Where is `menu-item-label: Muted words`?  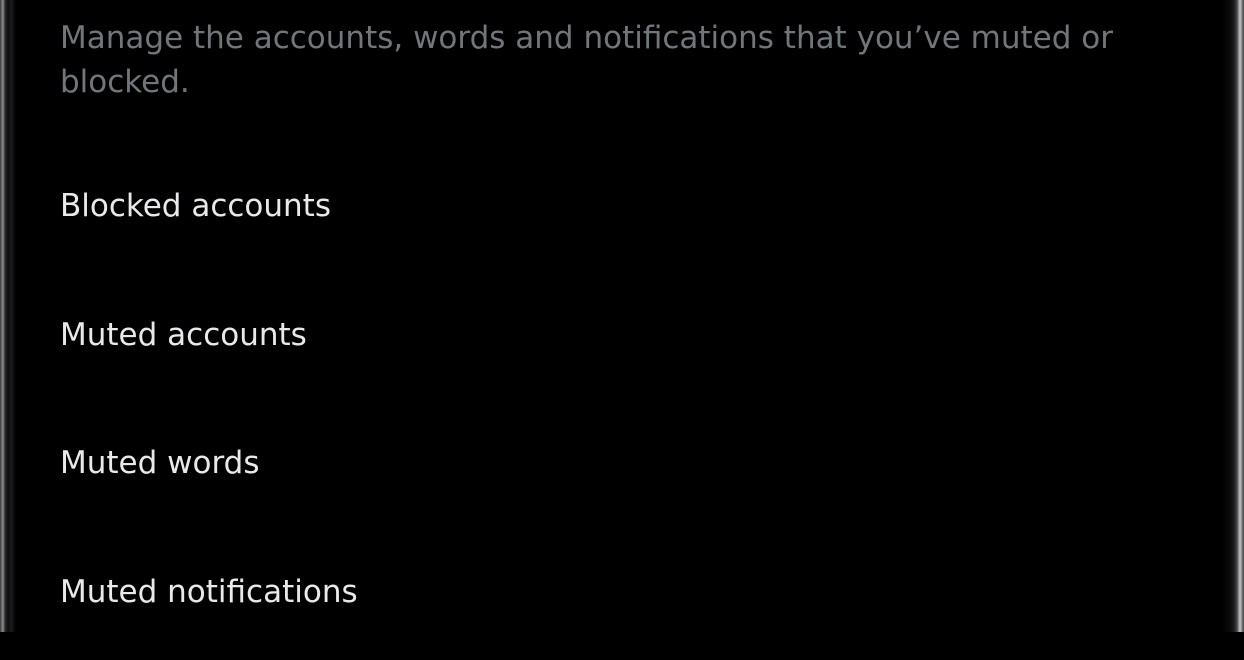 menu-item-label: Muted words is located at coordinates (641, 443).